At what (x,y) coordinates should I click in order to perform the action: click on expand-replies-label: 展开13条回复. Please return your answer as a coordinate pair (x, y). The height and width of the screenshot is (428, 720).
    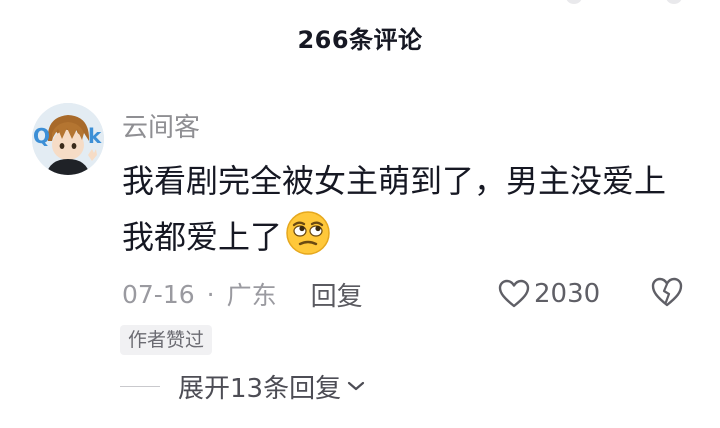
    Looking at the image, I should click on (260, 388).